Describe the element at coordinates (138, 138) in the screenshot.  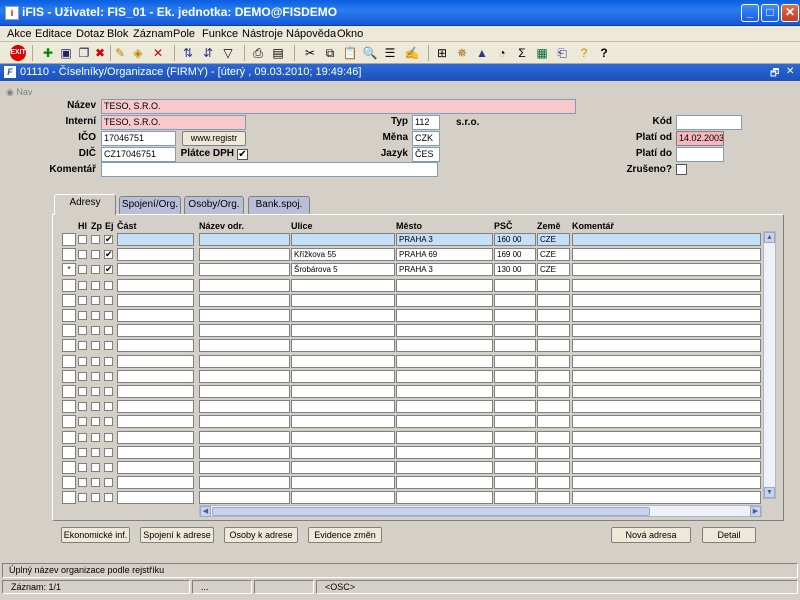
I see `ico-field: 17046751` at that location.